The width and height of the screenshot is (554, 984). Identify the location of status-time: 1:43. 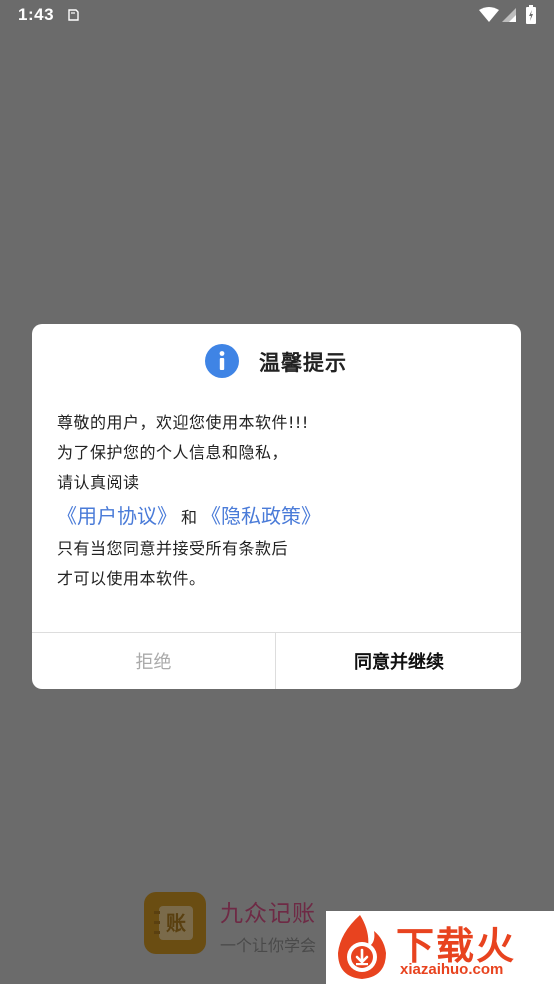
(36, 14).